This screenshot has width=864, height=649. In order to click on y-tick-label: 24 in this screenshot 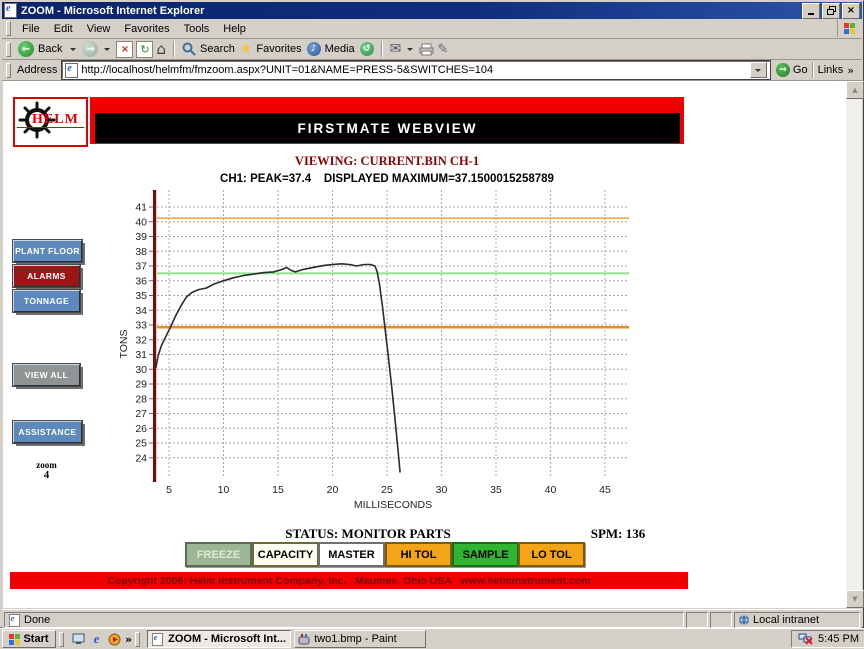, I will do `click(141, 458)`.